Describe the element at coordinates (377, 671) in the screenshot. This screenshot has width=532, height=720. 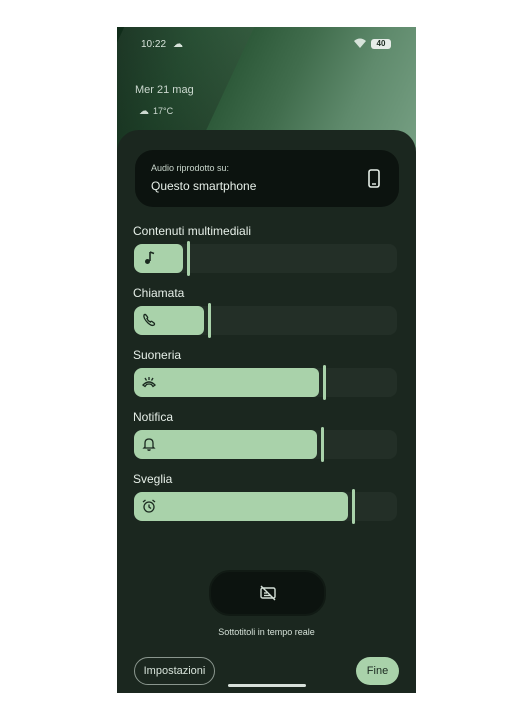
I see `done-button: Fine` at that location.